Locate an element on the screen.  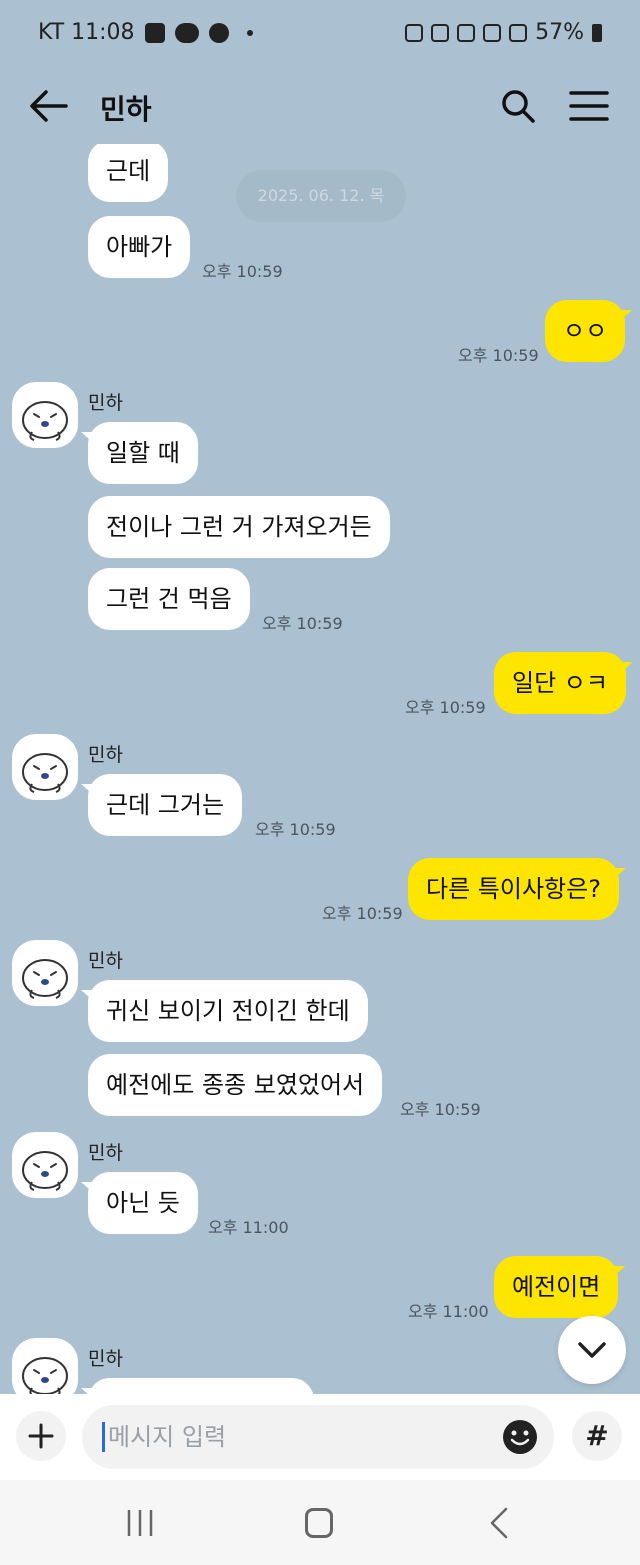
text-caret is located at coordinates (103, 1437).